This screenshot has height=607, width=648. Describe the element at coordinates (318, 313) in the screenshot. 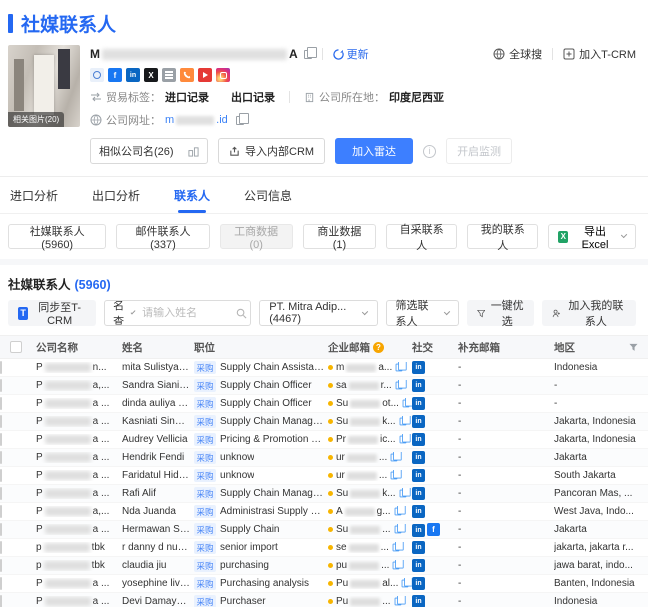

I see `company-filter-select: PT. Mitra Adip... (4467)` at that location.